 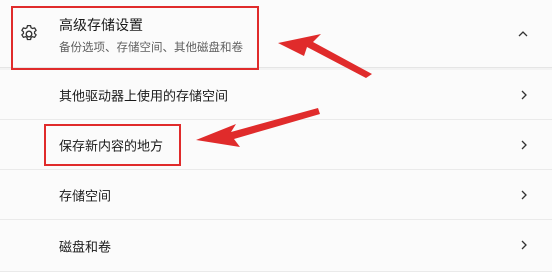 I want to click on header-title: 高级存储设置, so click(x=101, y=26).